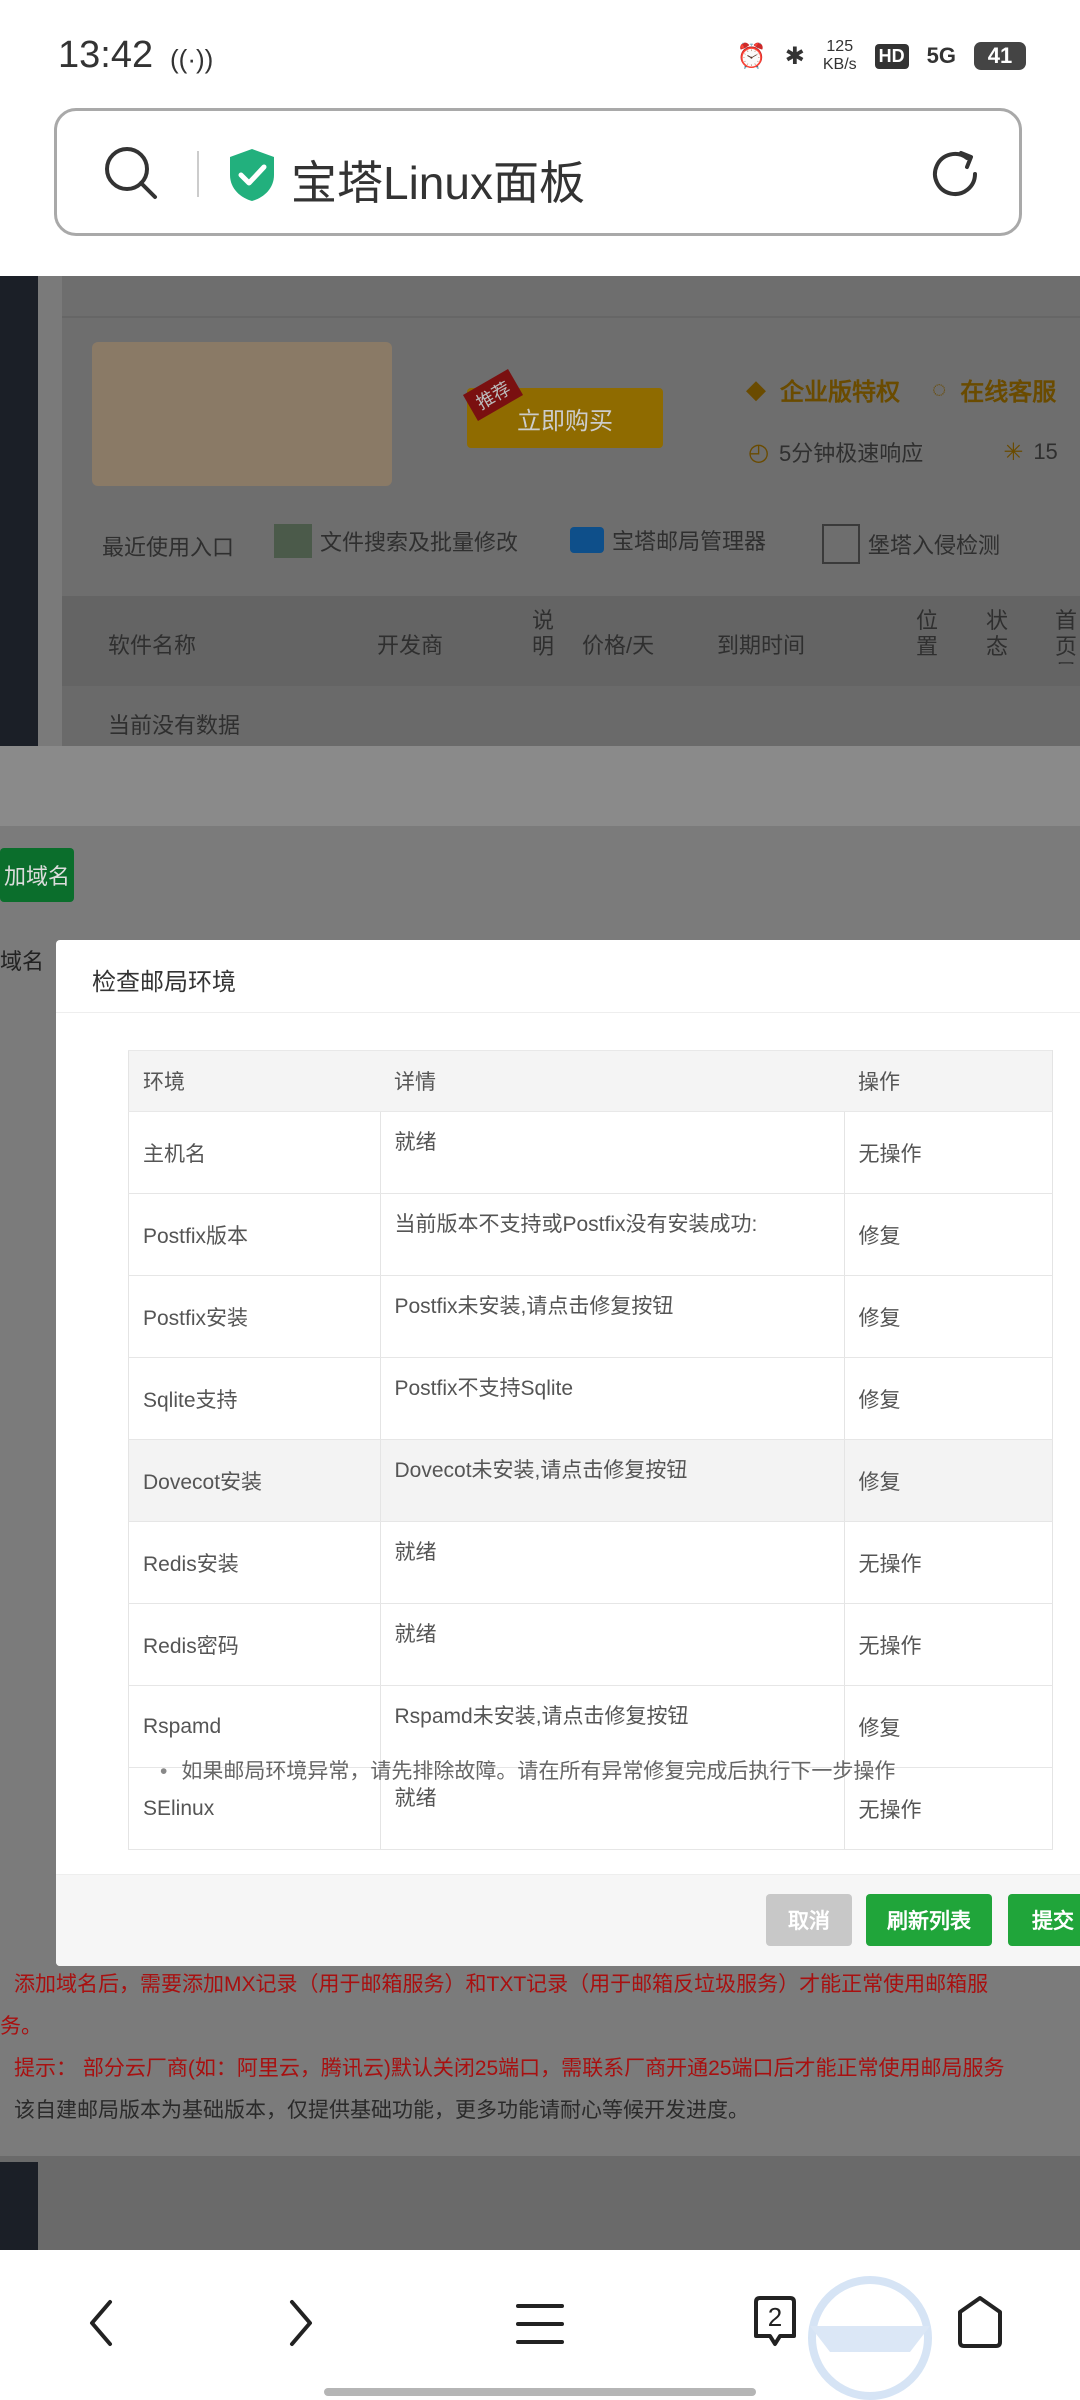 The width and height of the screenshot is (1080, 2400). Describe the element at coordinates (254, 1316) in the screenshot. I see `env-name: Postfix安装` at that location.